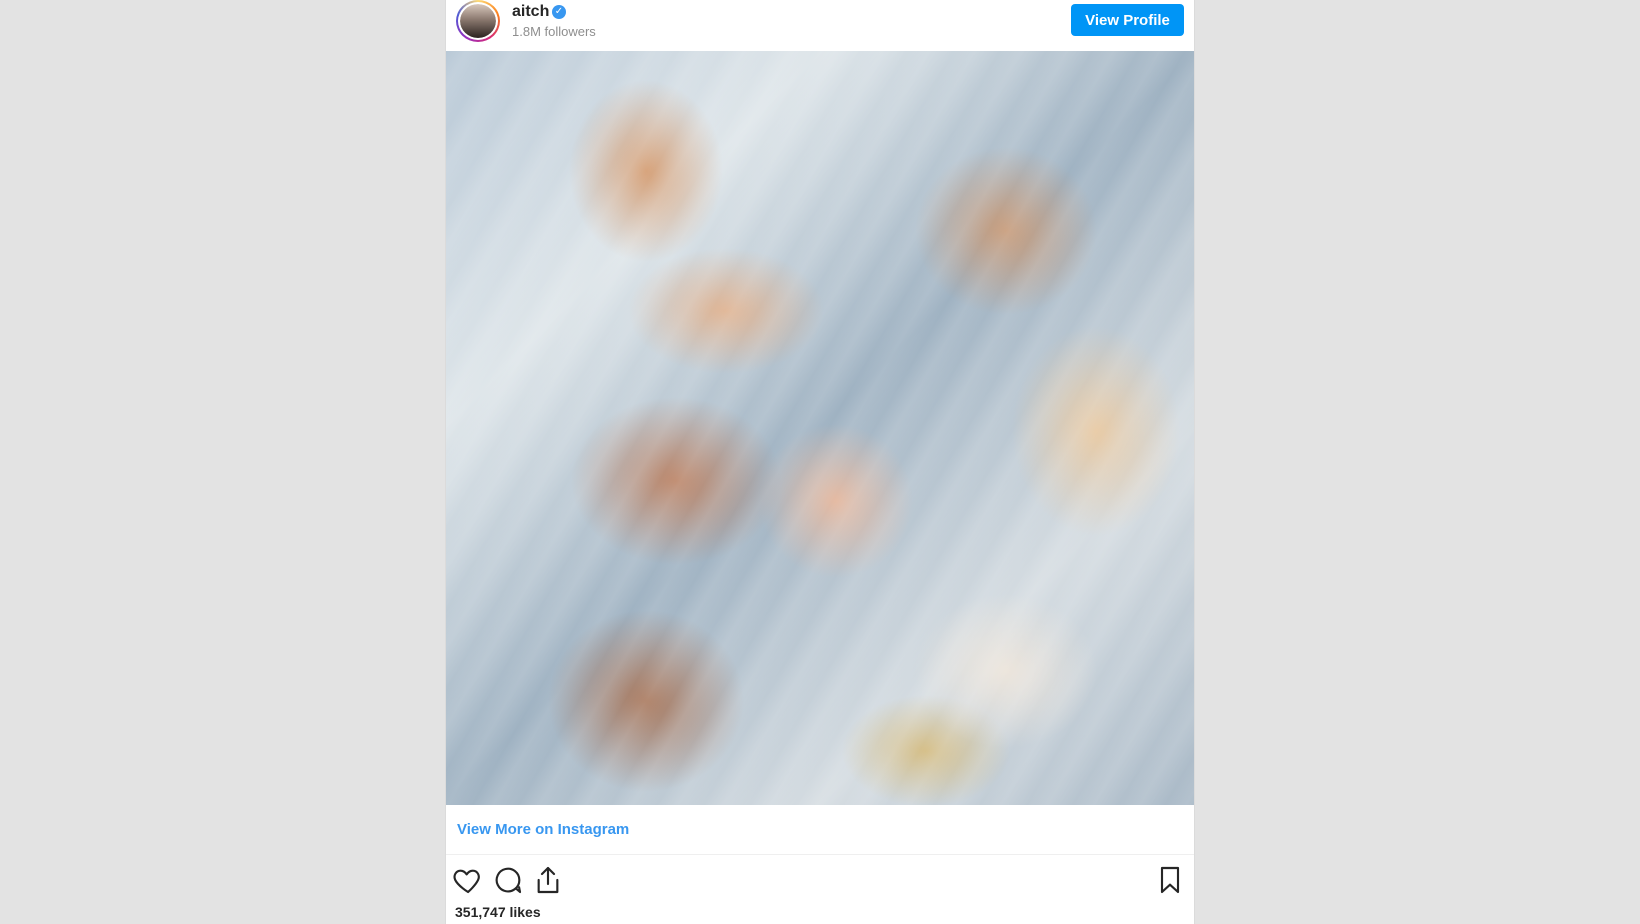 This screenshot has height=924, width=1640. What do you see at coordinates (468, 880) in the screenshot?
I see `heart-icon` at bounding box center [468, 880].